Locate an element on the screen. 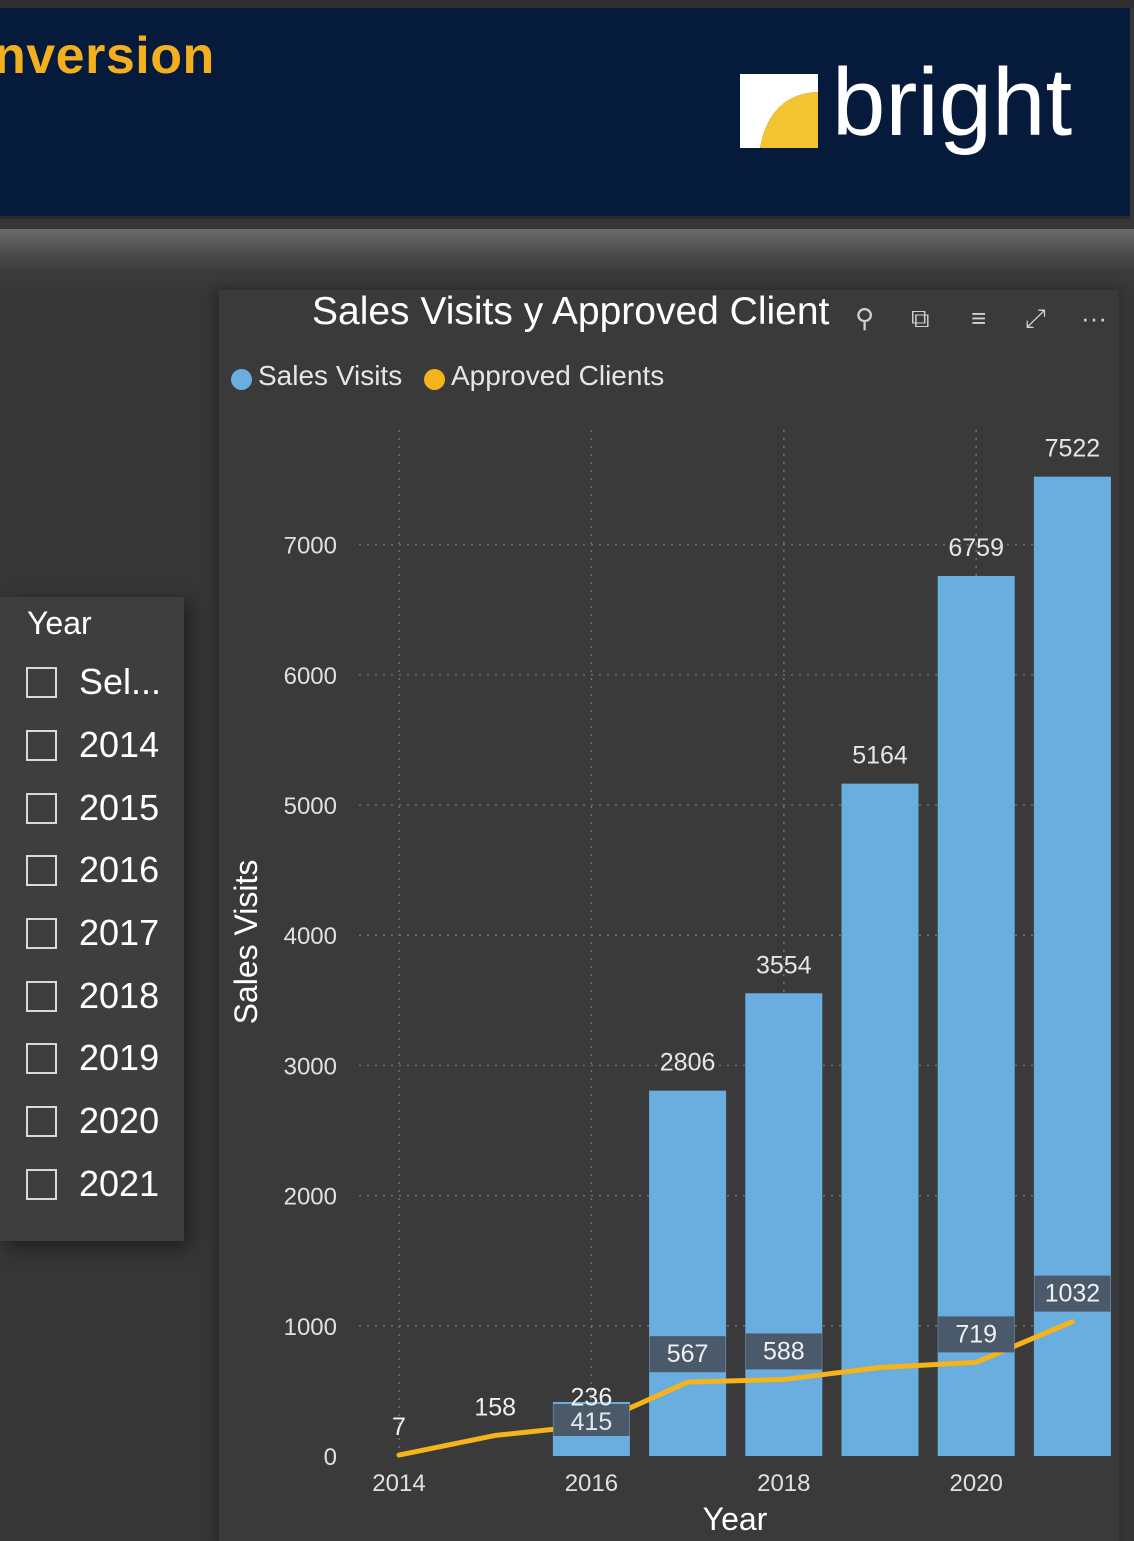 The image size is (1134, 1541). x-tick-label: 2016 is located at coordinates (591, 1483).